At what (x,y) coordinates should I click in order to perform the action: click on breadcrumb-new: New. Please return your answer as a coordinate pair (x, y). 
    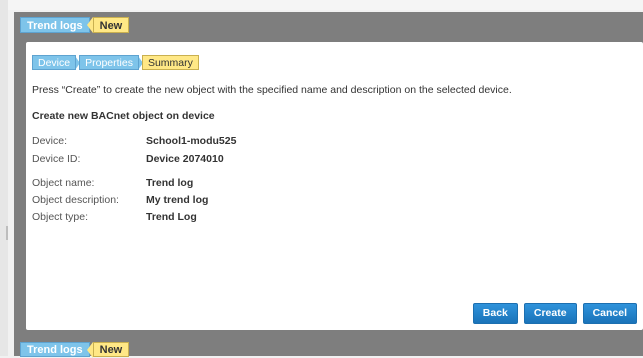
    Looking at the image, I should click on (108, 25).